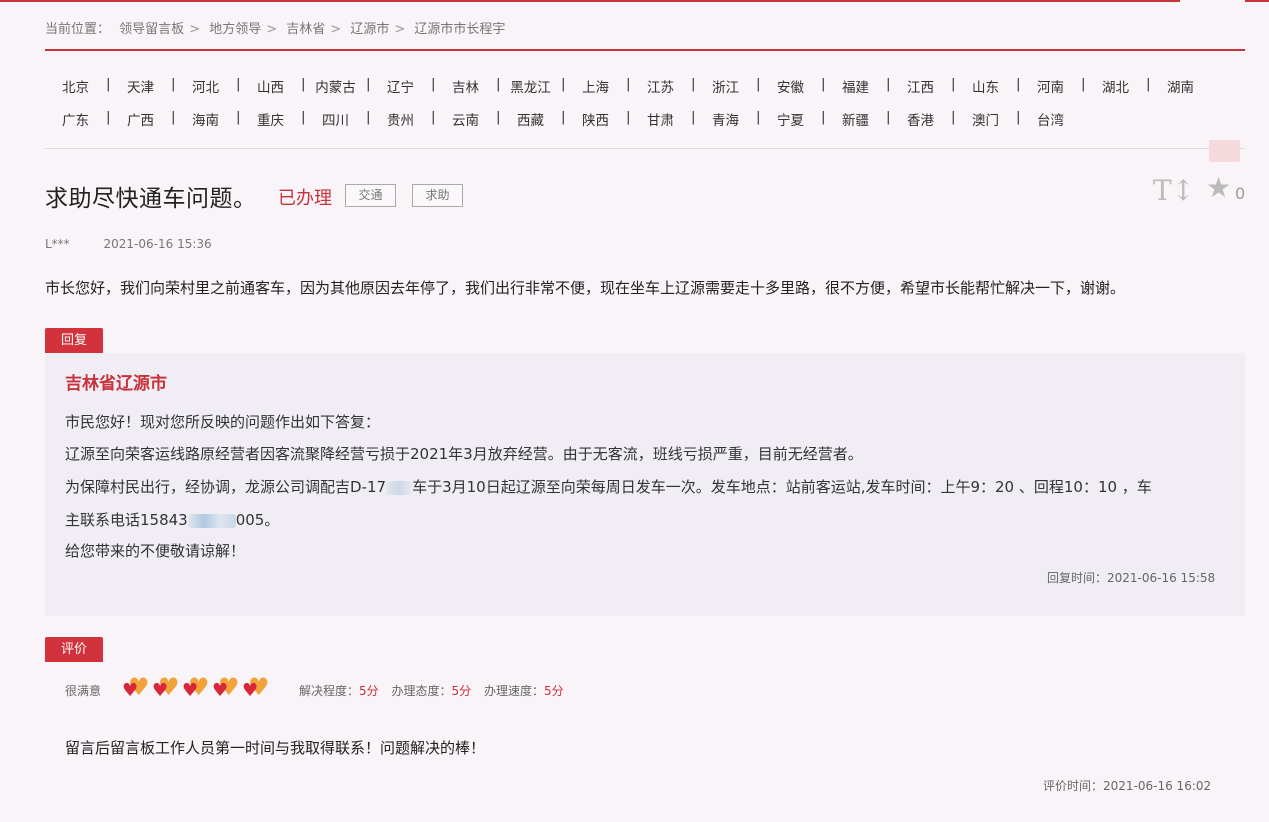 The height and width of the screenshot is (822, 1269). Describe the element at coordinates (855, 119) in the screenshot. I see `province-link: 新疆` at that location.